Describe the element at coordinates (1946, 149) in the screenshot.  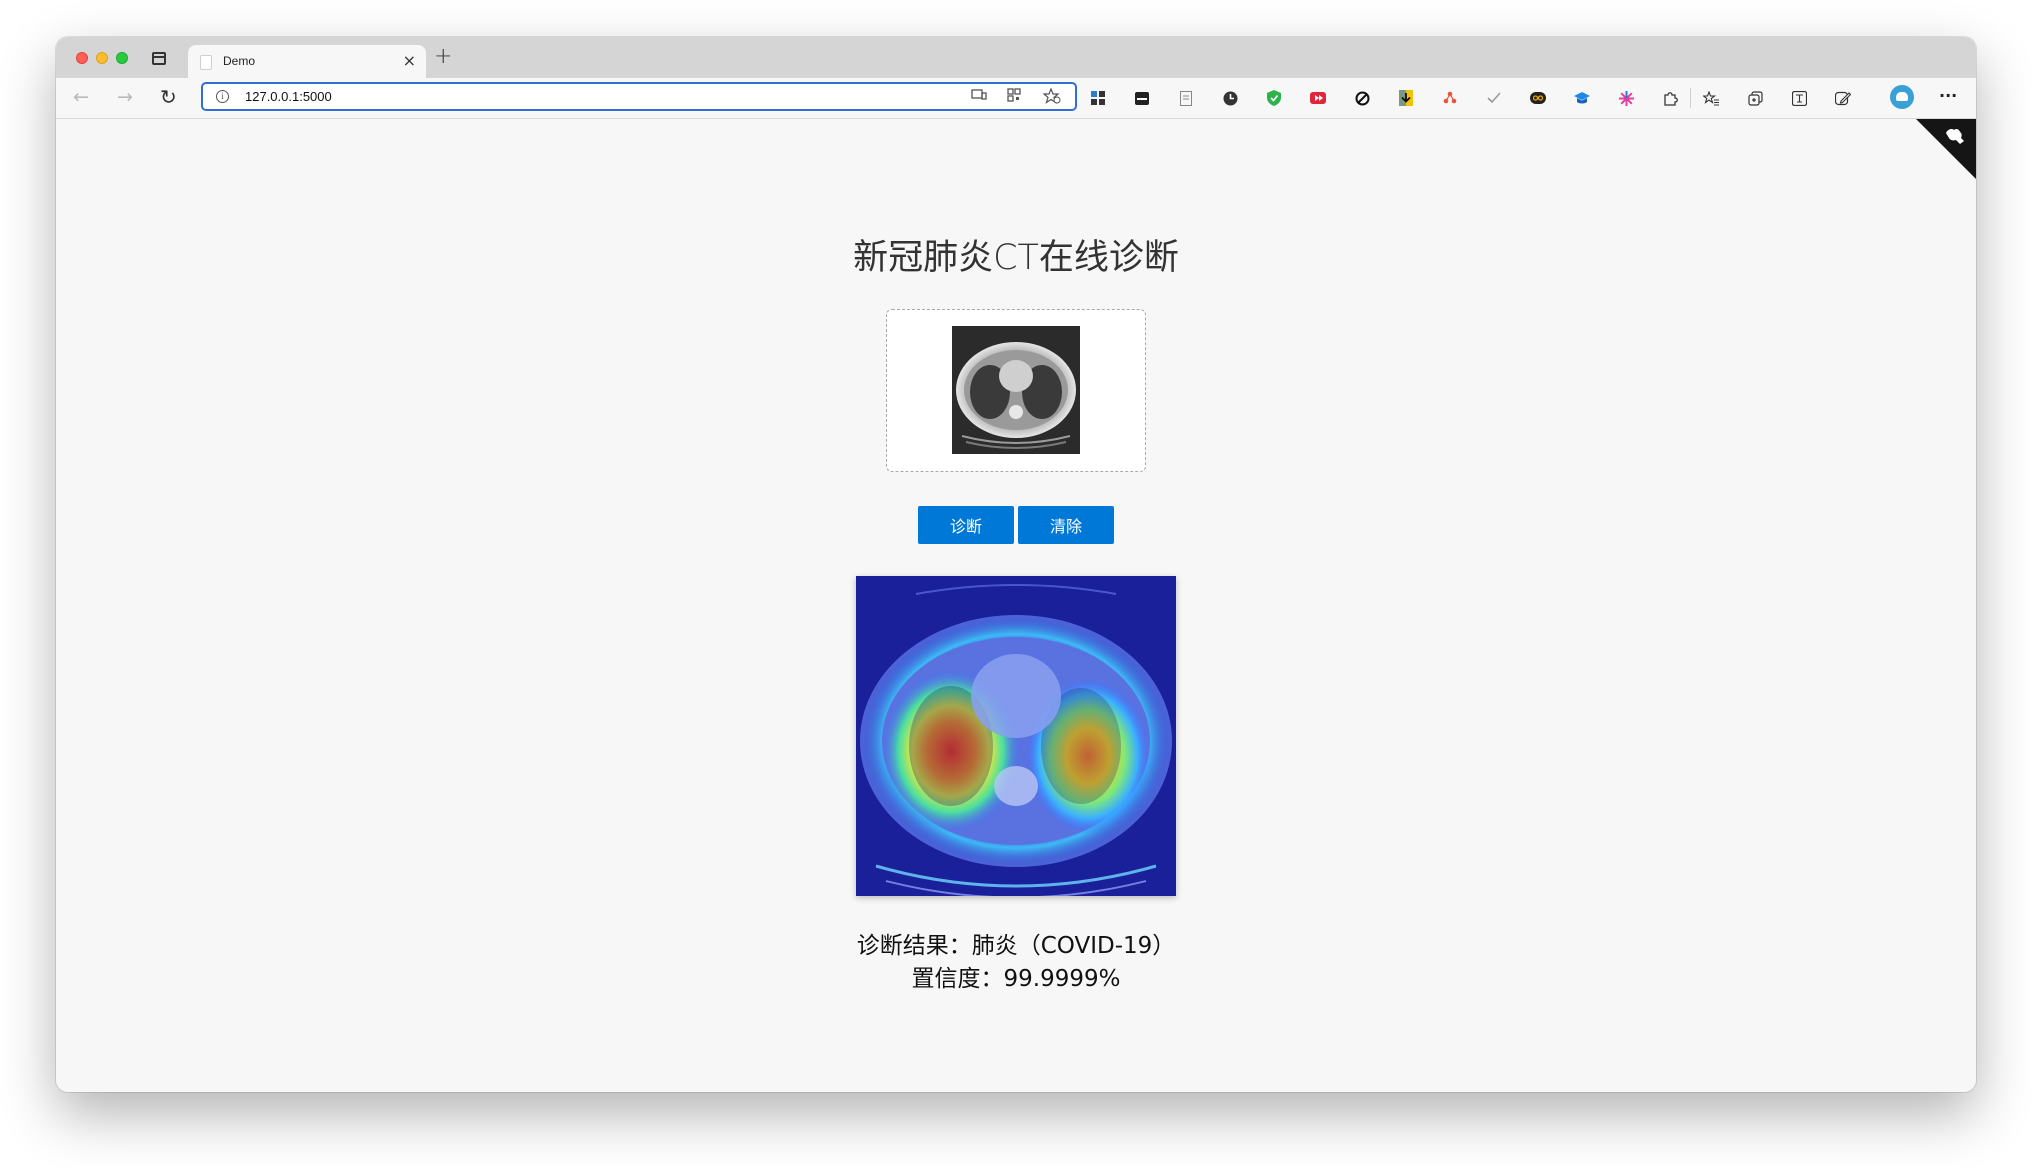
I see `github-corner-icon` at that location.